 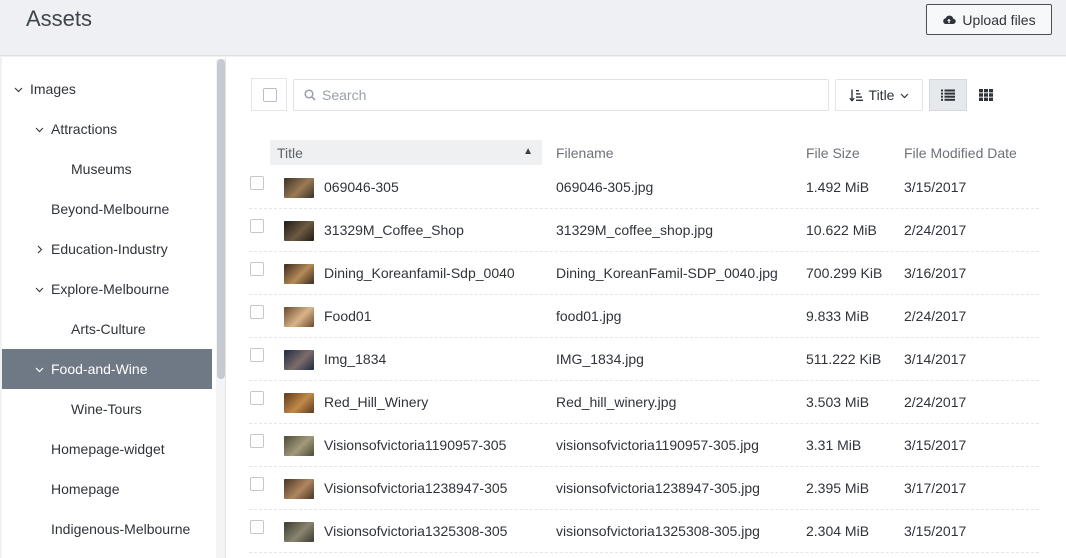 I want to click on column-header-date-label: File Modified Date, so click(x=960, y=152).